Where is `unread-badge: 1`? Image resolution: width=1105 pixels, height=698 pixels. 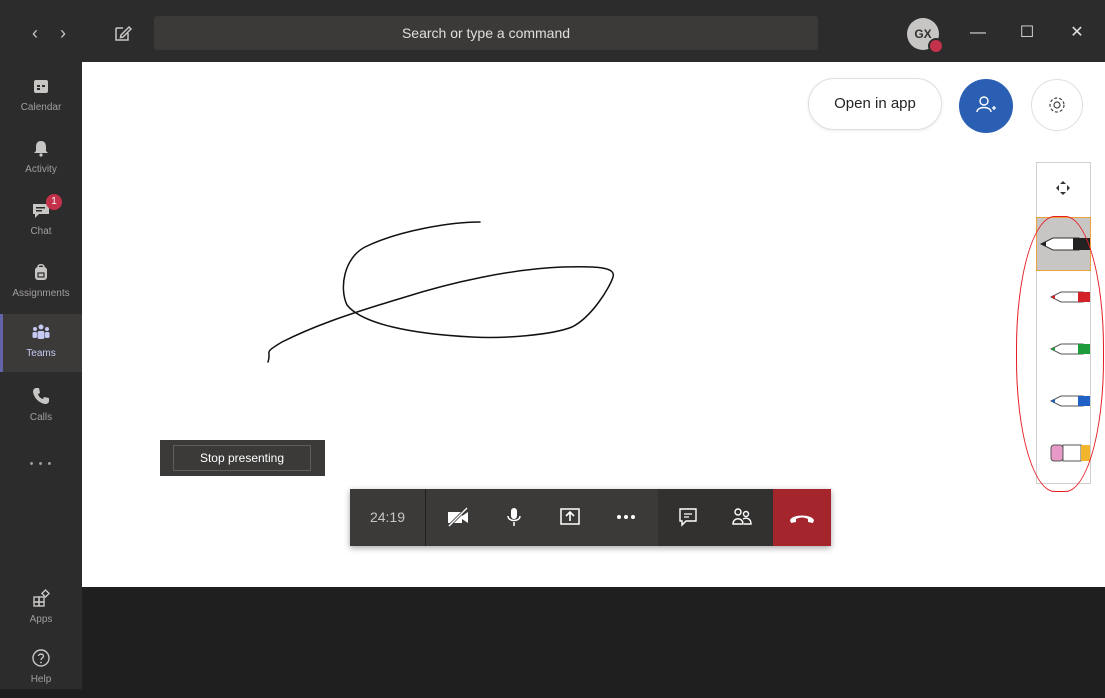 unread-badge: 1 is located at coordinates (54, 202).